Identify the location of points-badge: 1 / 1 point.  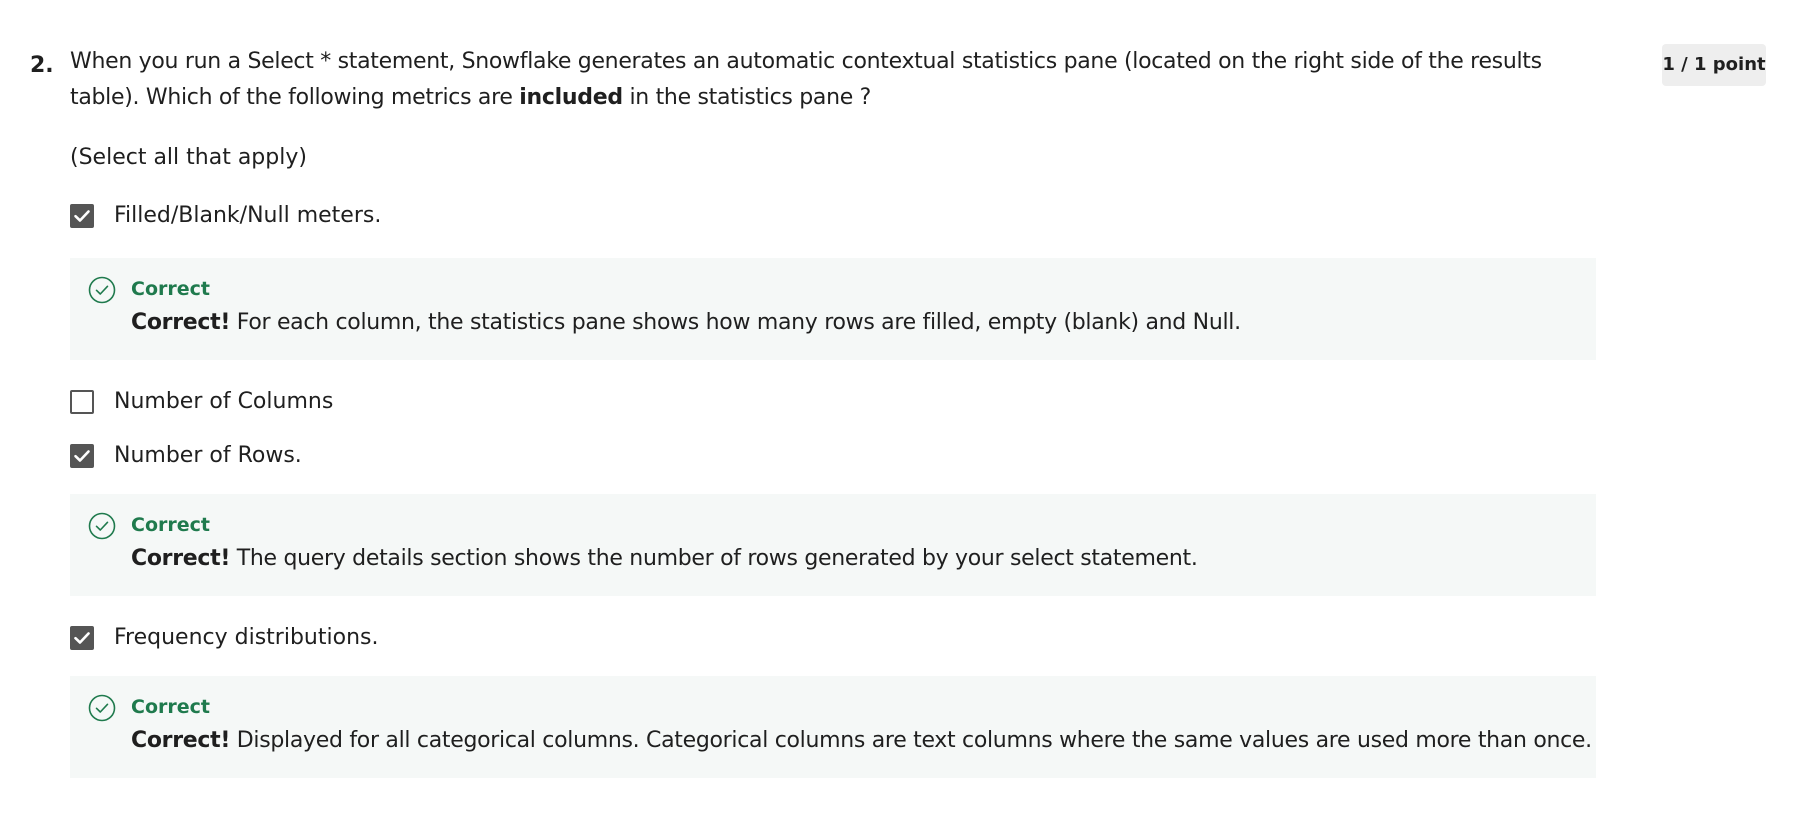
(1714, 65).